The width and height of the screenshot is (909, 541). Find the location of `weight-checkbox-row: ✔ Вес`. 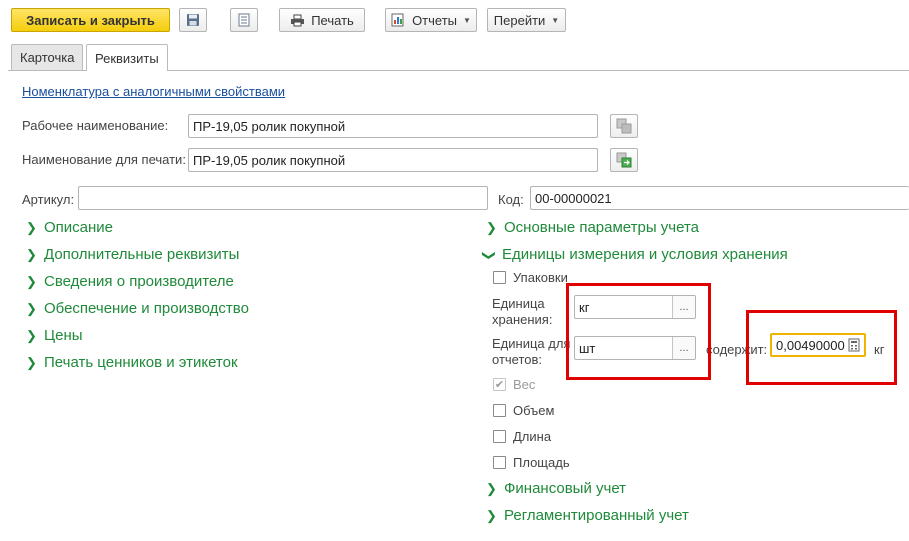

weight-checkbox-row: ✔ Вес is located at coordinates (514, 384).